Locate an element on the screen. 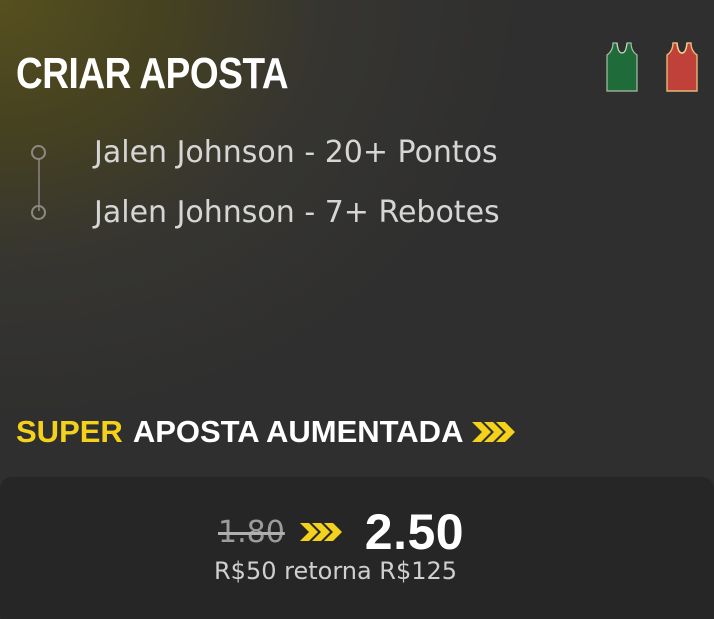  original-odds: 1.80 is located at coordinates (251, 532).